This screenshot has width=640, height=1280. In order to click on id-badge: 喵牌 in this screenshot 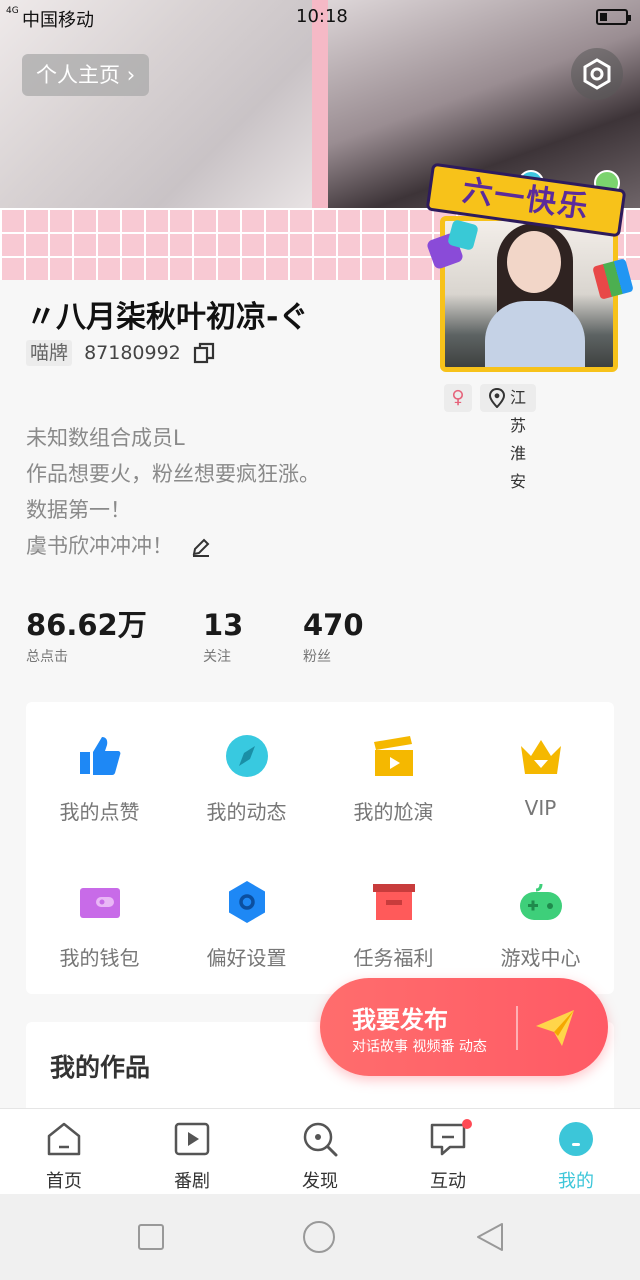, I will do `click(49, 353)`.